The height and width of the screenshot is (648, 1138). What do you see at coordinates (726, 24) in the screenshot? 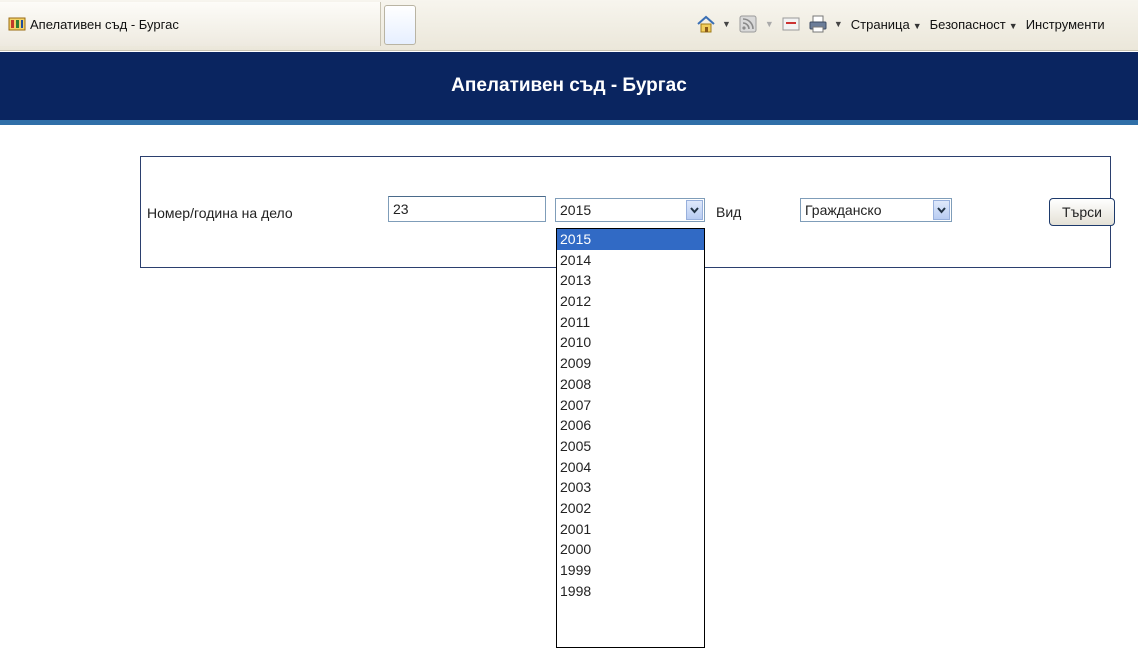
I see `home-dropdown-icon: ▼` at bounding box center [726, 24].